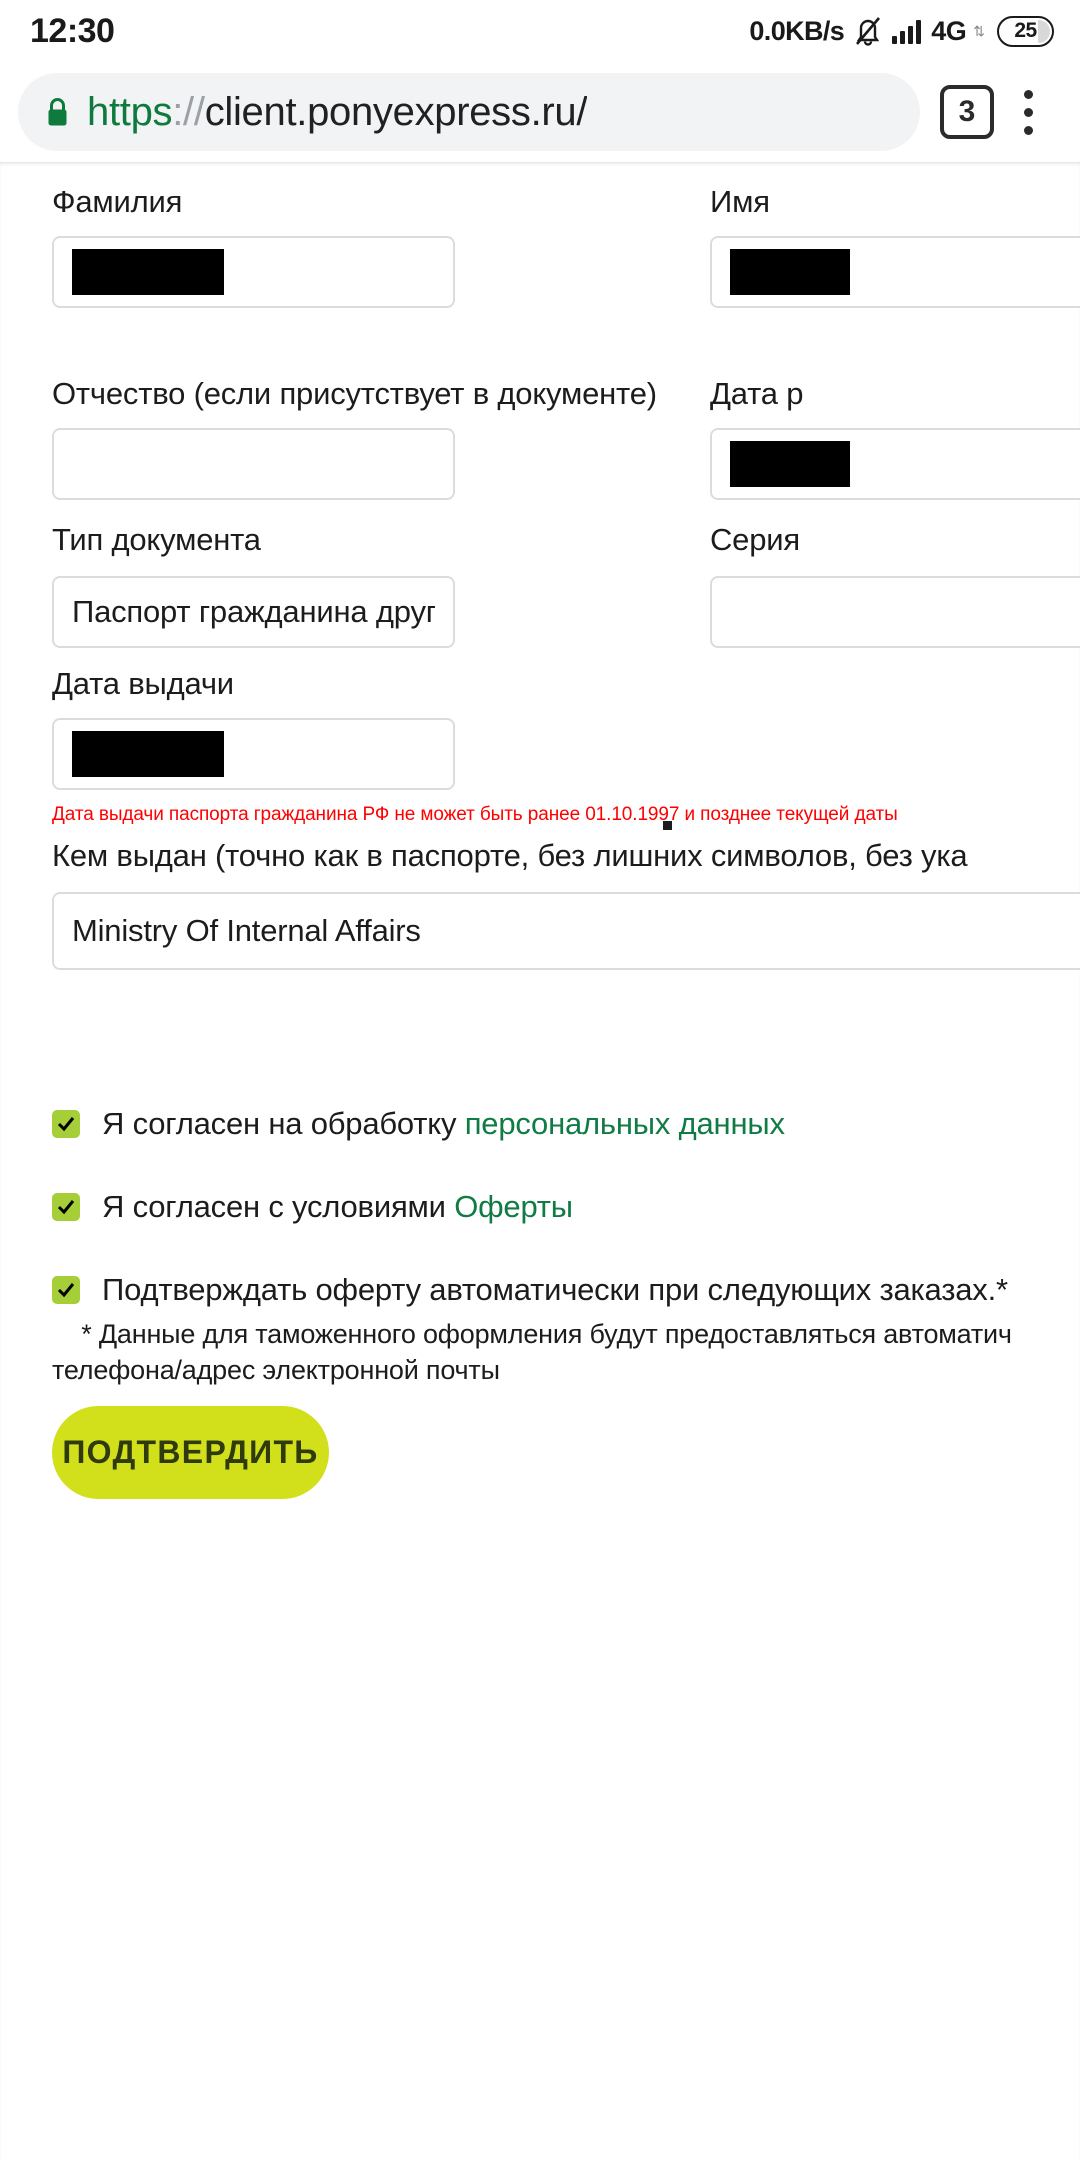 This screenshot has height=2160, width=1080. I want to click on series-label: Серия, so click(755, 539).